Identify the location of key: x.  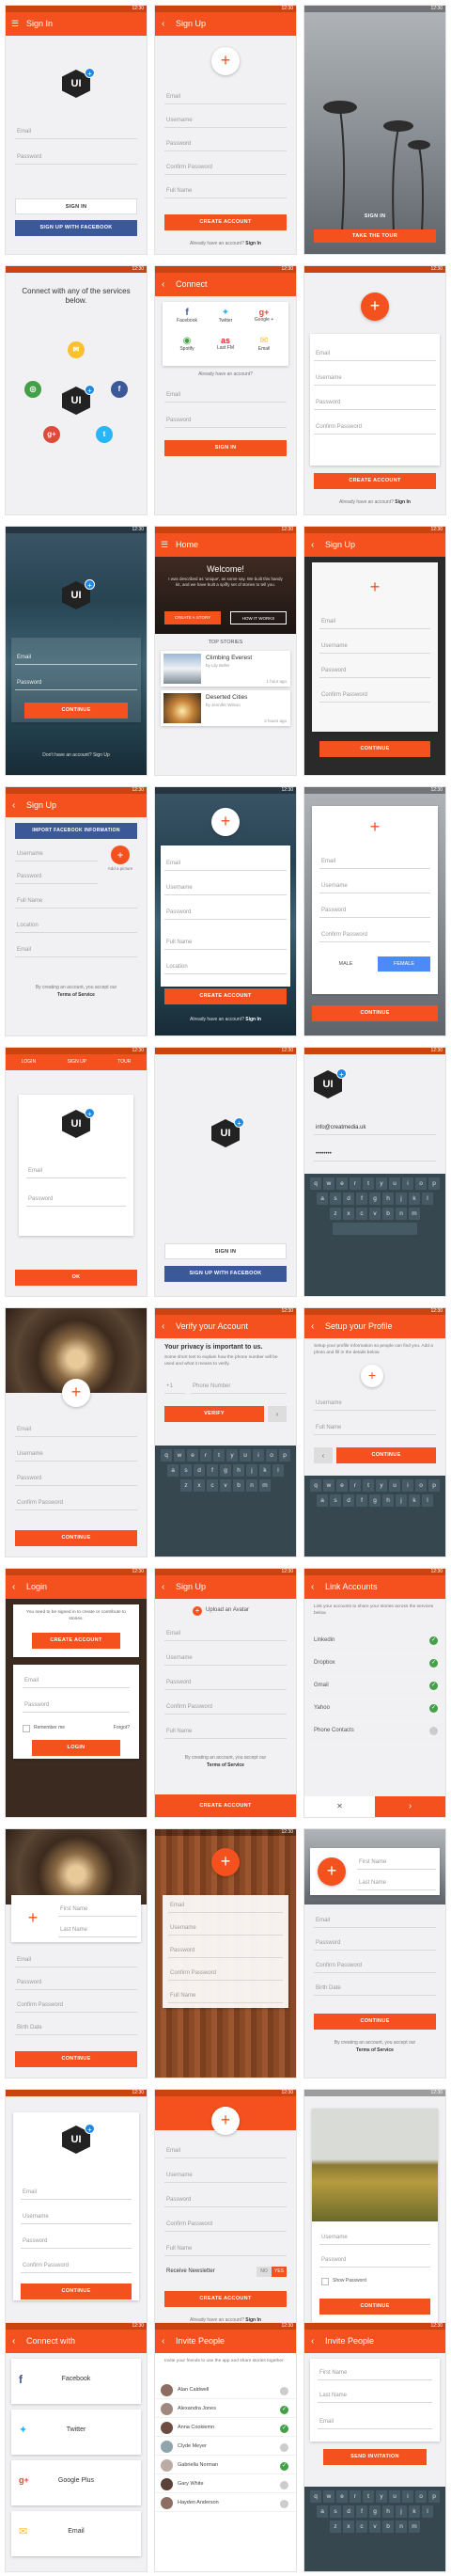
(348, 1214).